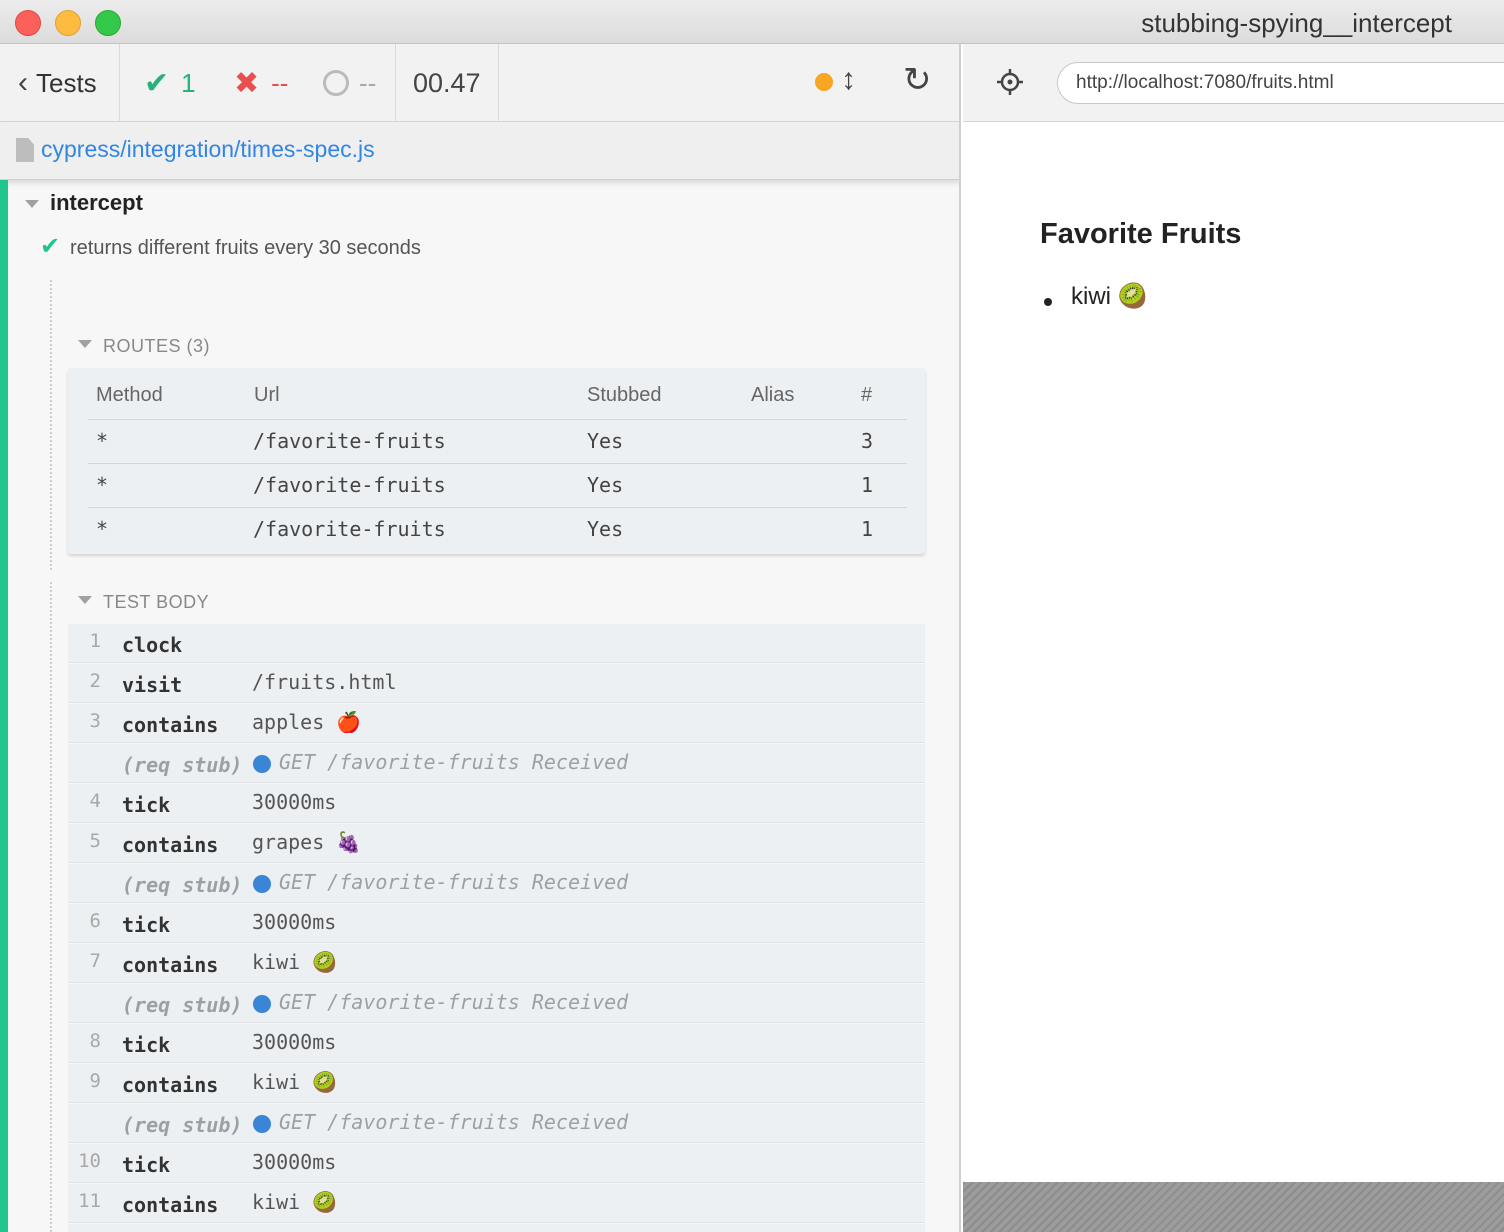 Image resolution: width=1504 pixels, height=1232 pixels. What do you see at coordinates (4, 706) in the screenshot?
I see `passed-rail` at bounding box center [4, 706].